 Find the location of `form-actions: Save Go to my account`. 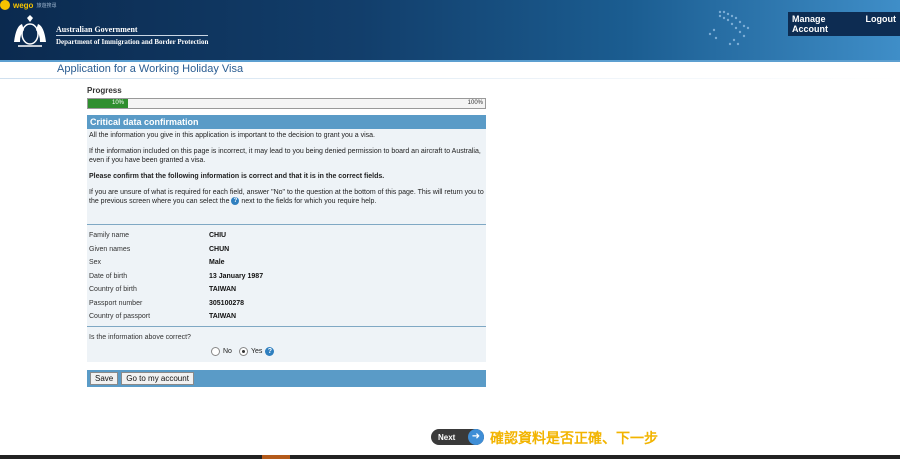

form-actions: Save Go to my account is located at coordinates (286, 378).